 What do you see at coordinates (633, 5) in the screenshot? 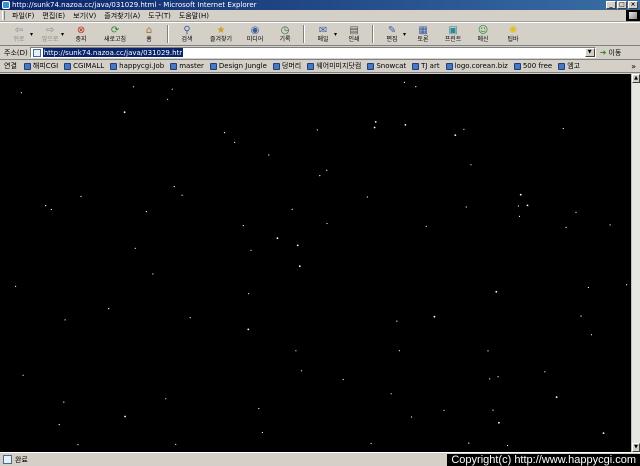
I see `close-button: ×` at bounding box center [633, 5].